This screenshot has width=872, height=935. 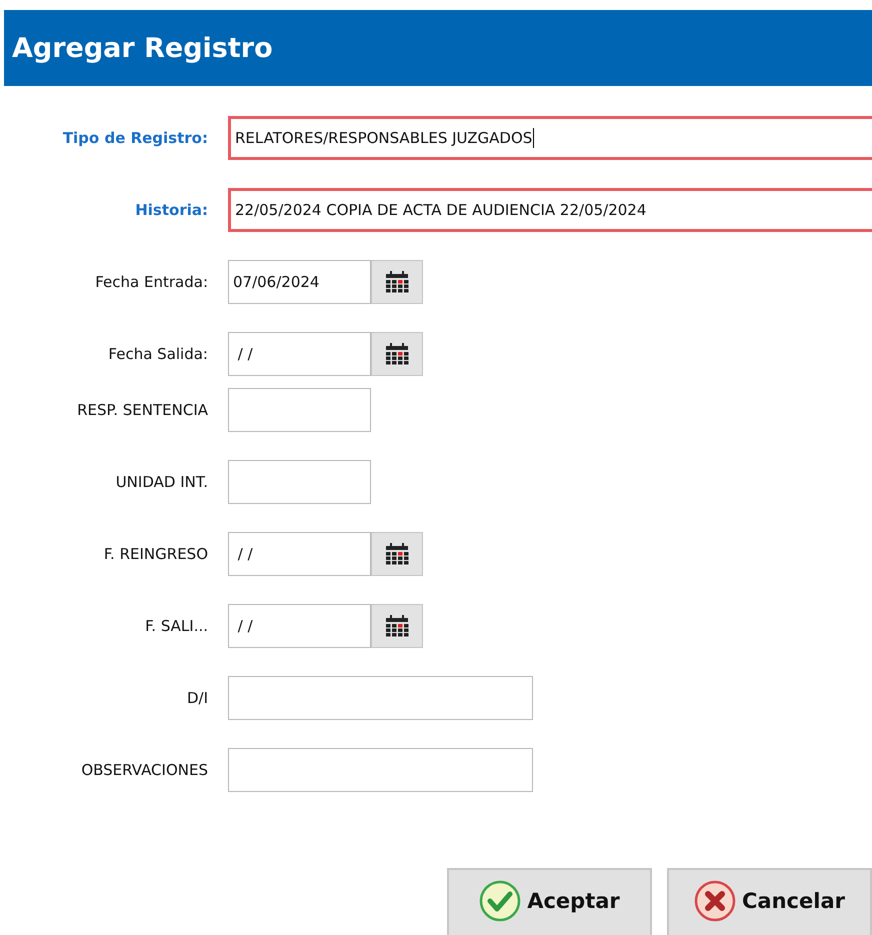 I want to click on input-field: RELATORES/RESPONSABLES JUZGADOS, so click(x=550, y=138).